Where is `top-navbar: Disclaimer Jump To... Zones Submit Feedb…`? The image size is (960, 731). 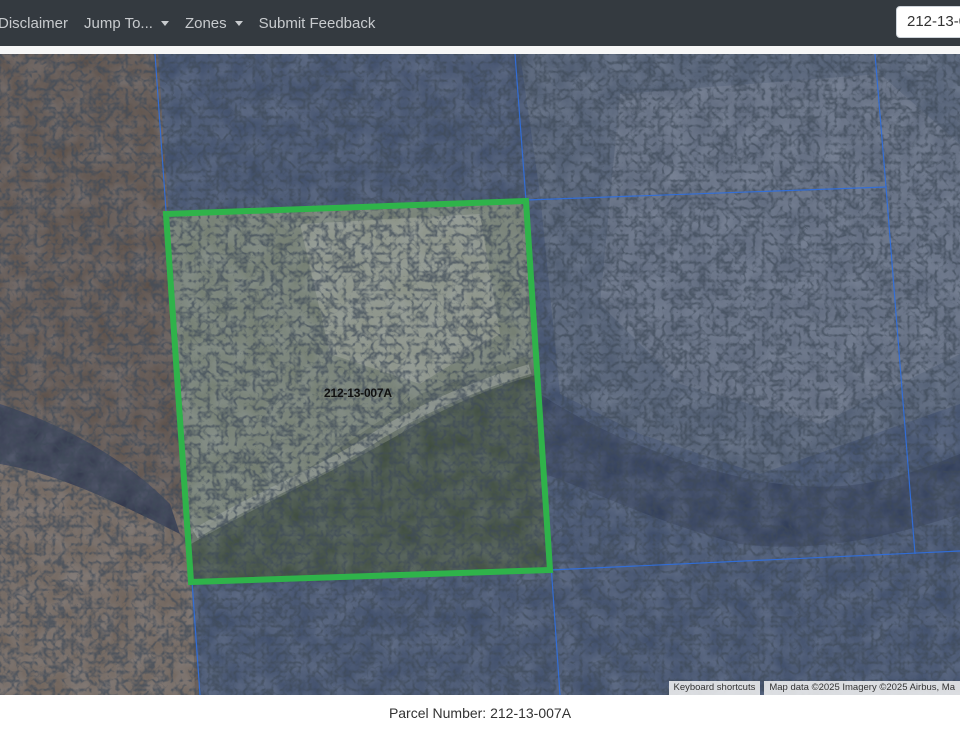
top-navbar: Disclaimer Jump To... Zones Submit Feedb… is located at coordinates (480, 23).